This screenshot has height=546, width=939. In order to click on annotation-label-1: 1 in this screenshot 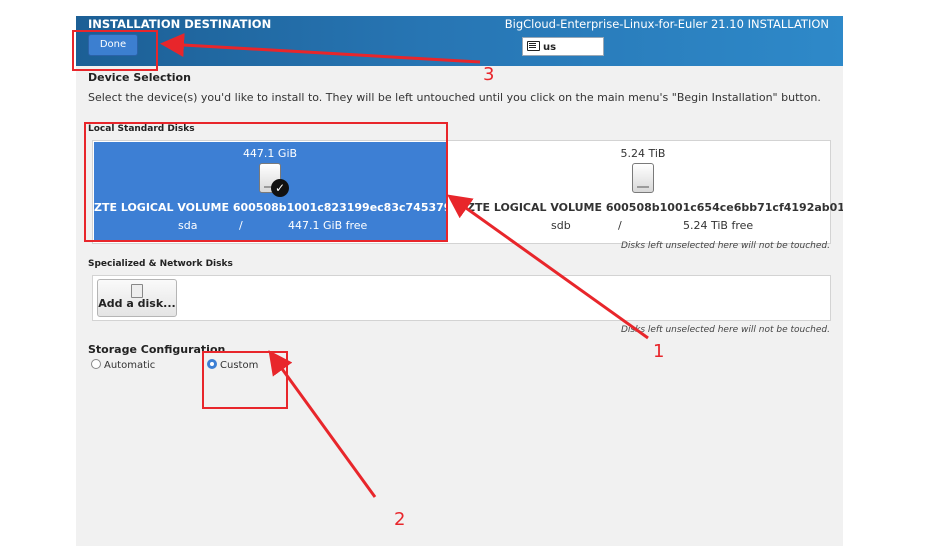, I will do `click(659, 351)`.